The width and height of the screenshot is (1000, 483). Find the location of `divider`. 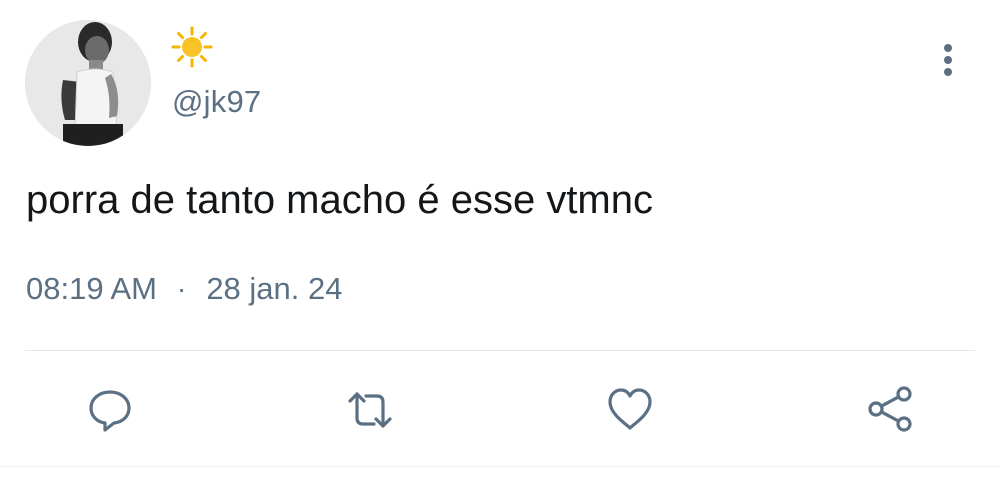

divider is located at coordinates (500, 350).